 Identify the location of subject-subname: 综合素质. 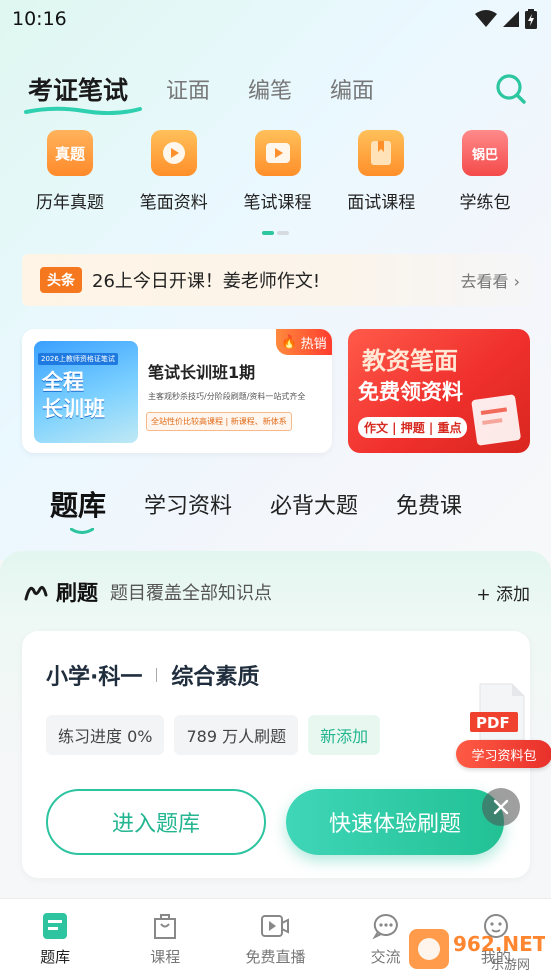
(215, 677).